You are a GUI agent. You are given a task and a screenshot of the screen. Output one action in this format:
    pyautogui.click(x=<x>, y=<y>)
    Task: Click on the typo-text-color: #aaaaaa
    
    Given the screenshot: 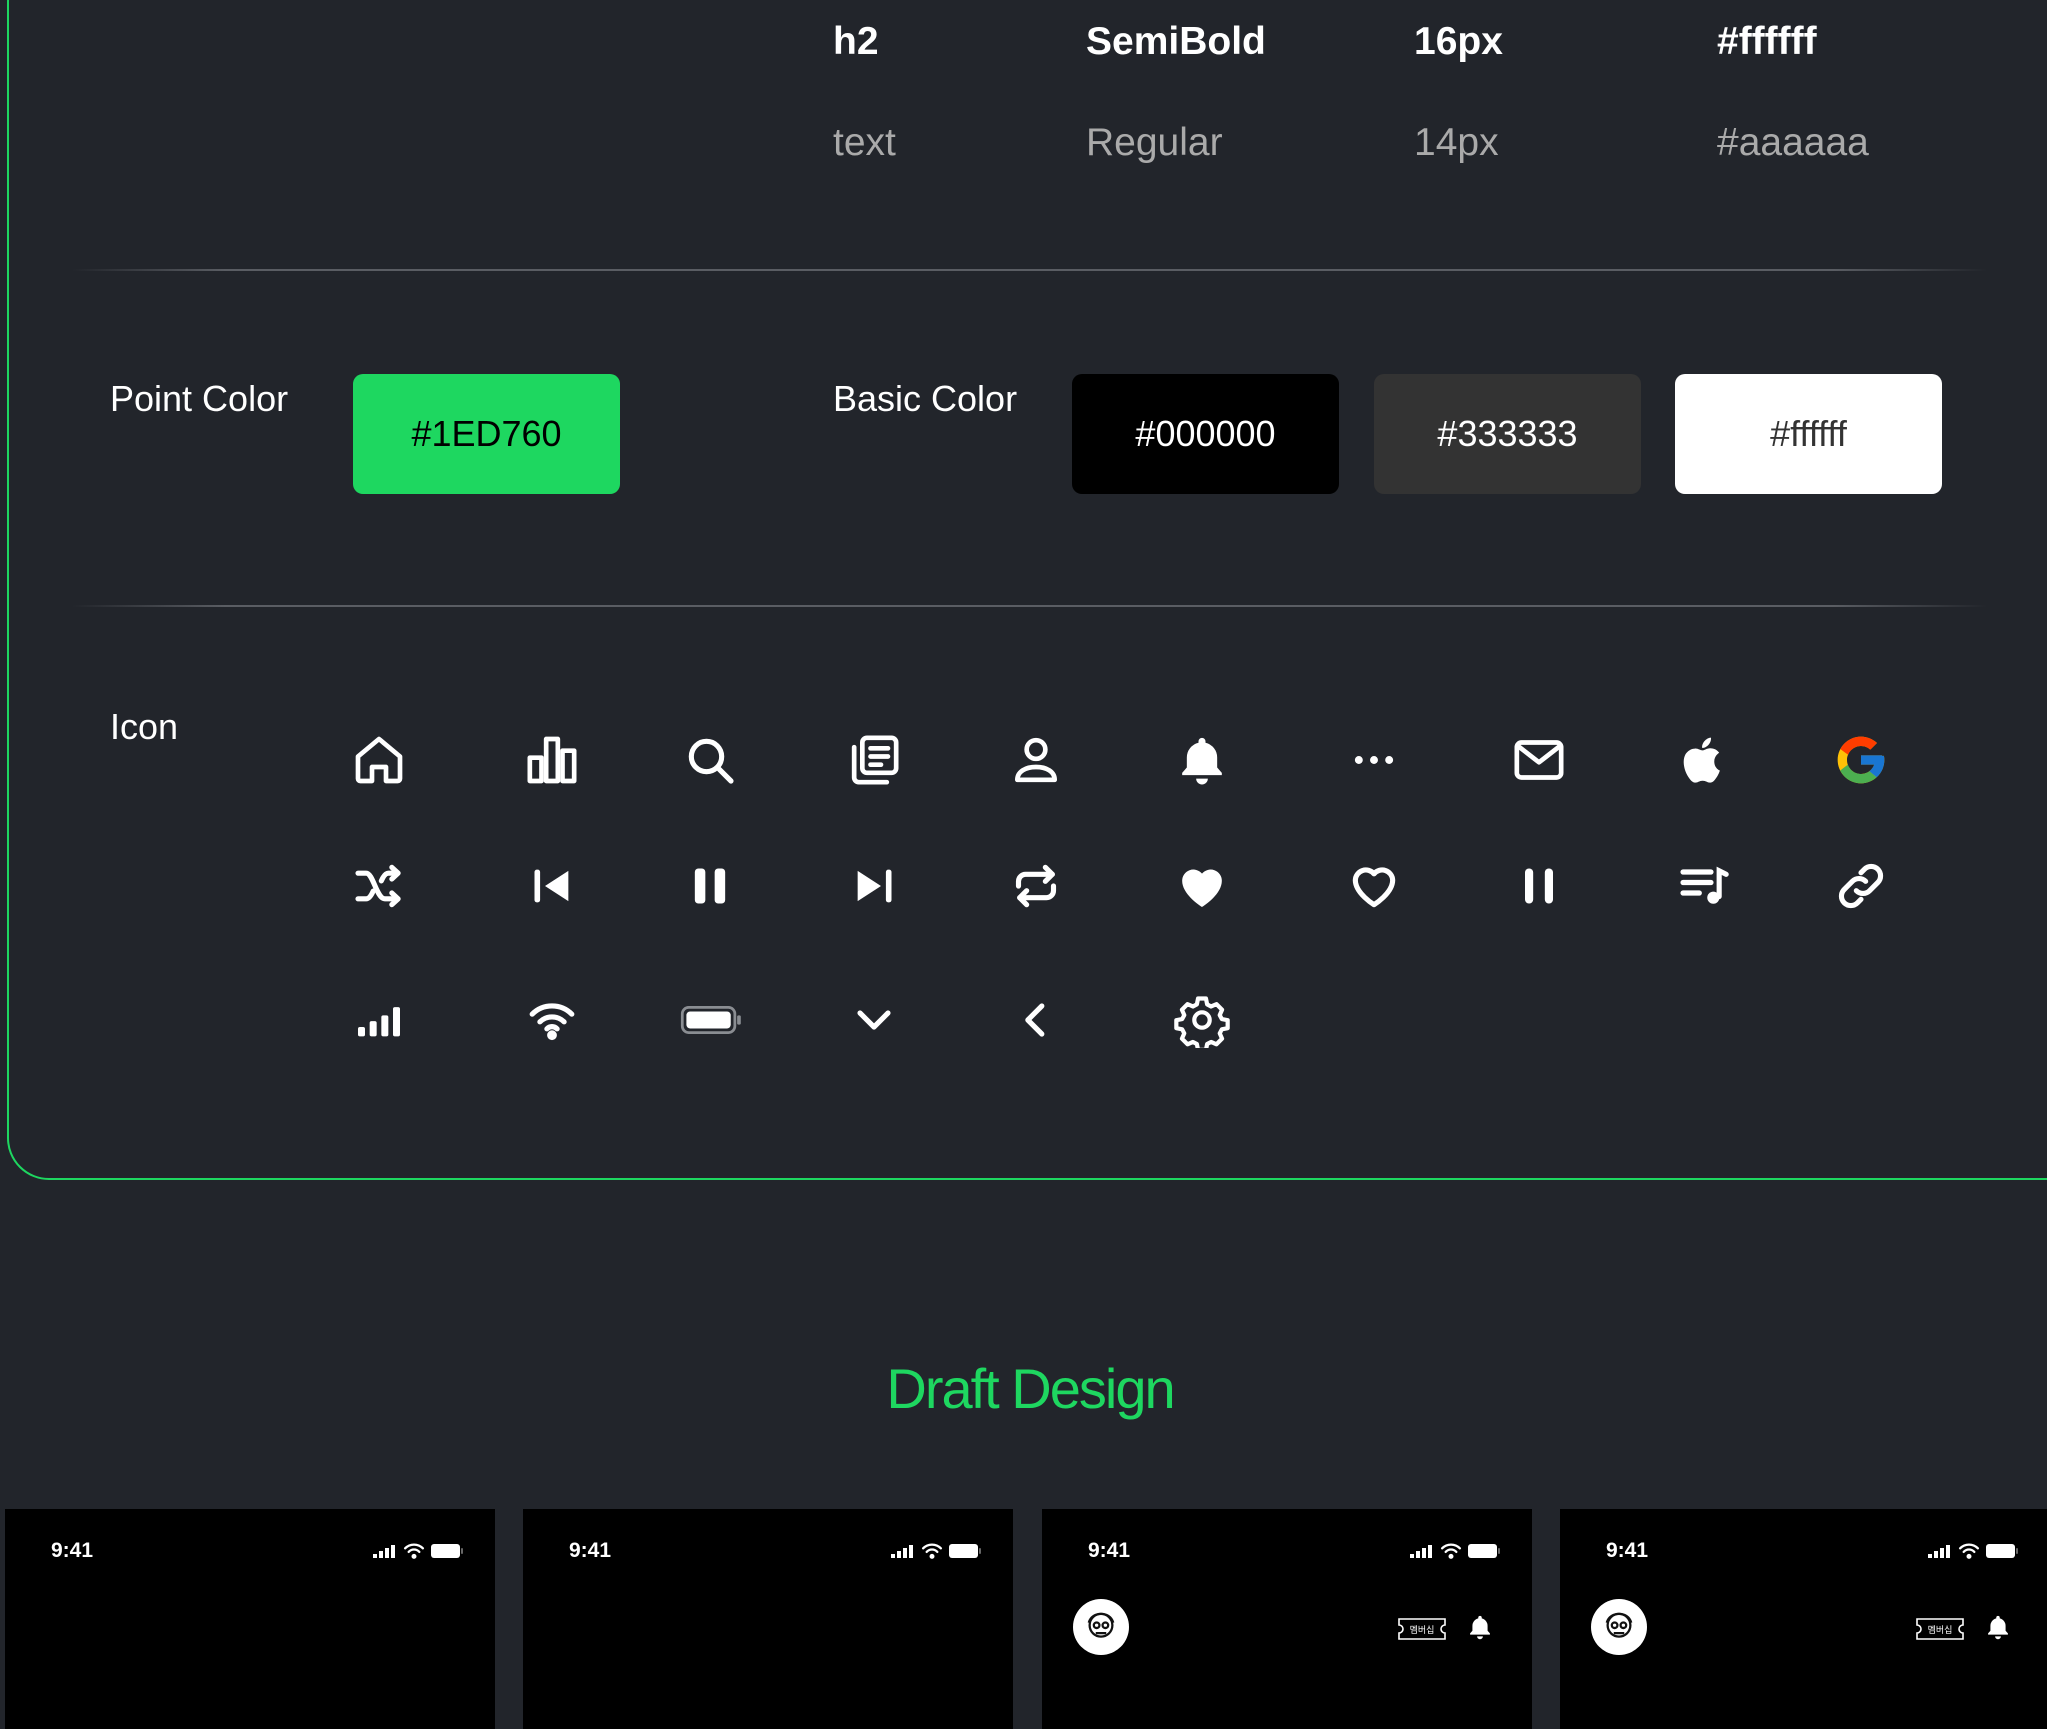 What is the action you would take?
    pyautogui.click(x=1793, y=142)
    